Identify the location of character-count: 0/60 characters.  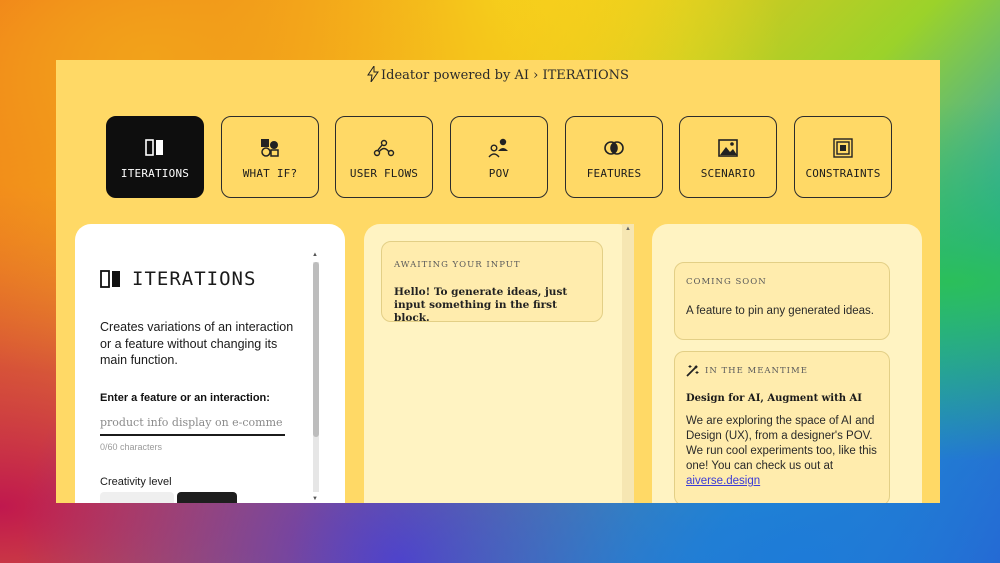
(131, 447).